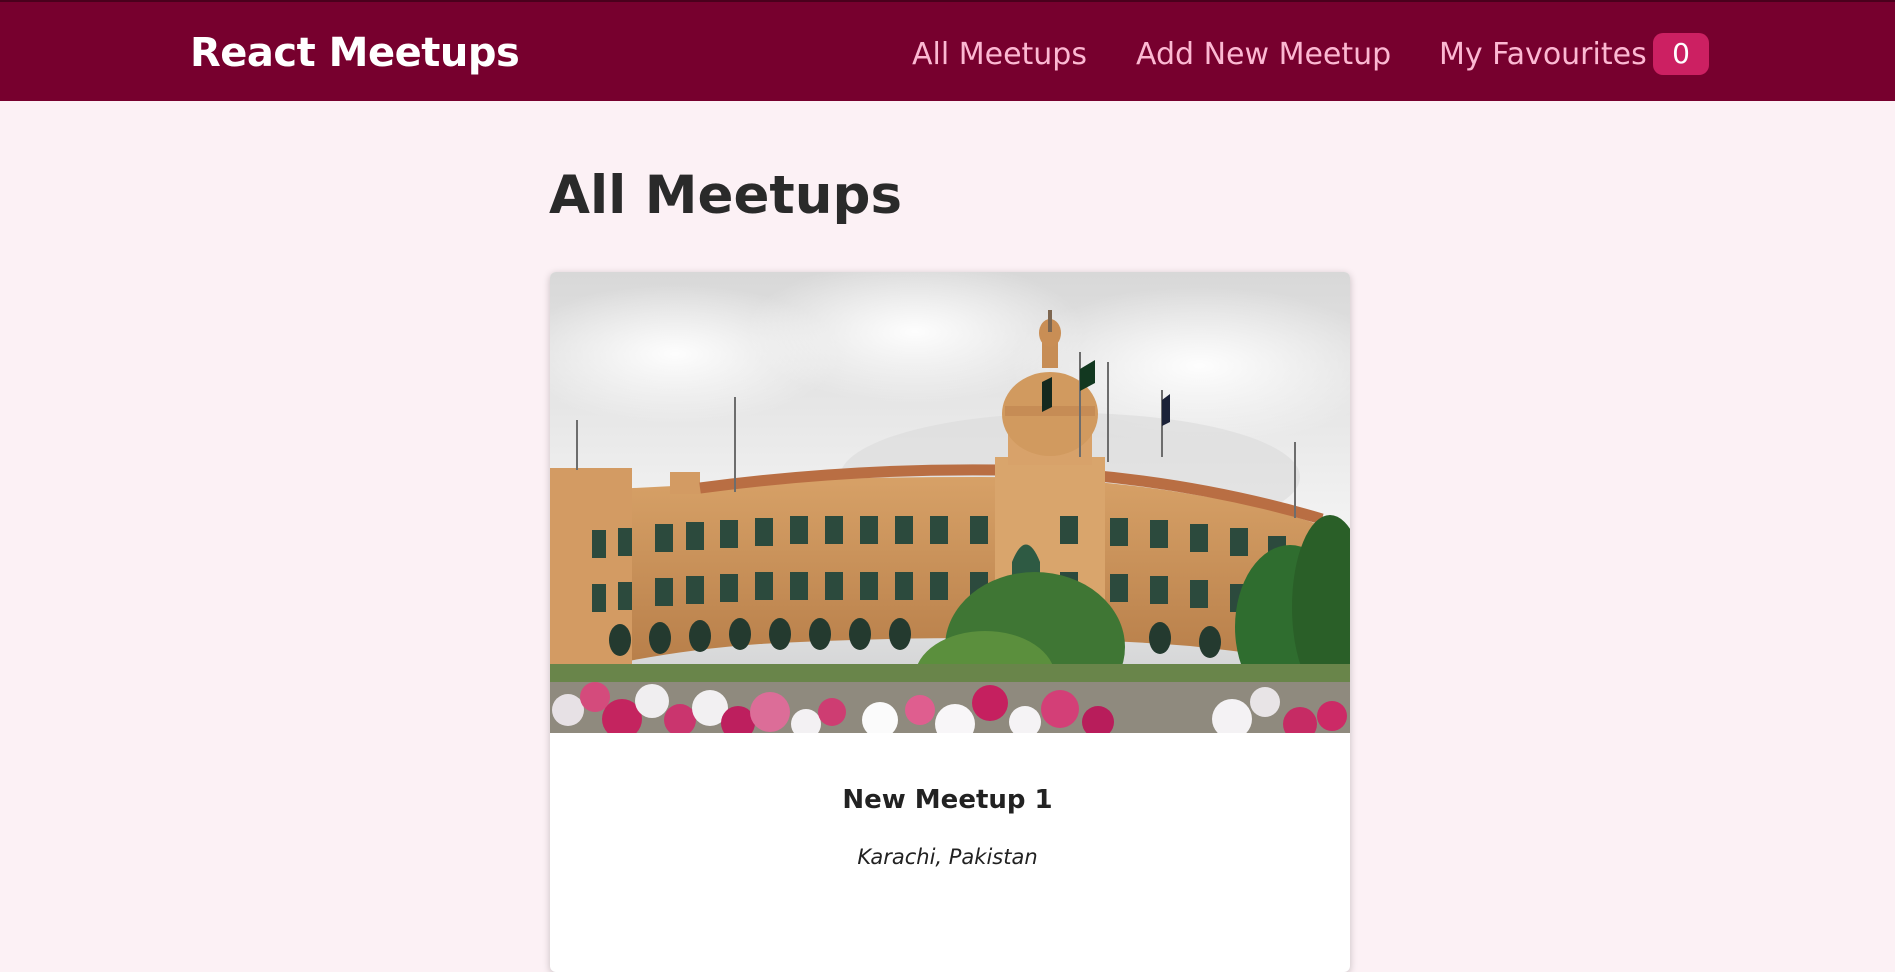 The image size is (1895, 972). Describe the element at coordinates (999, 55) in the screenshot. I see `nav-link-all-meetups: All Meetups` at that location.